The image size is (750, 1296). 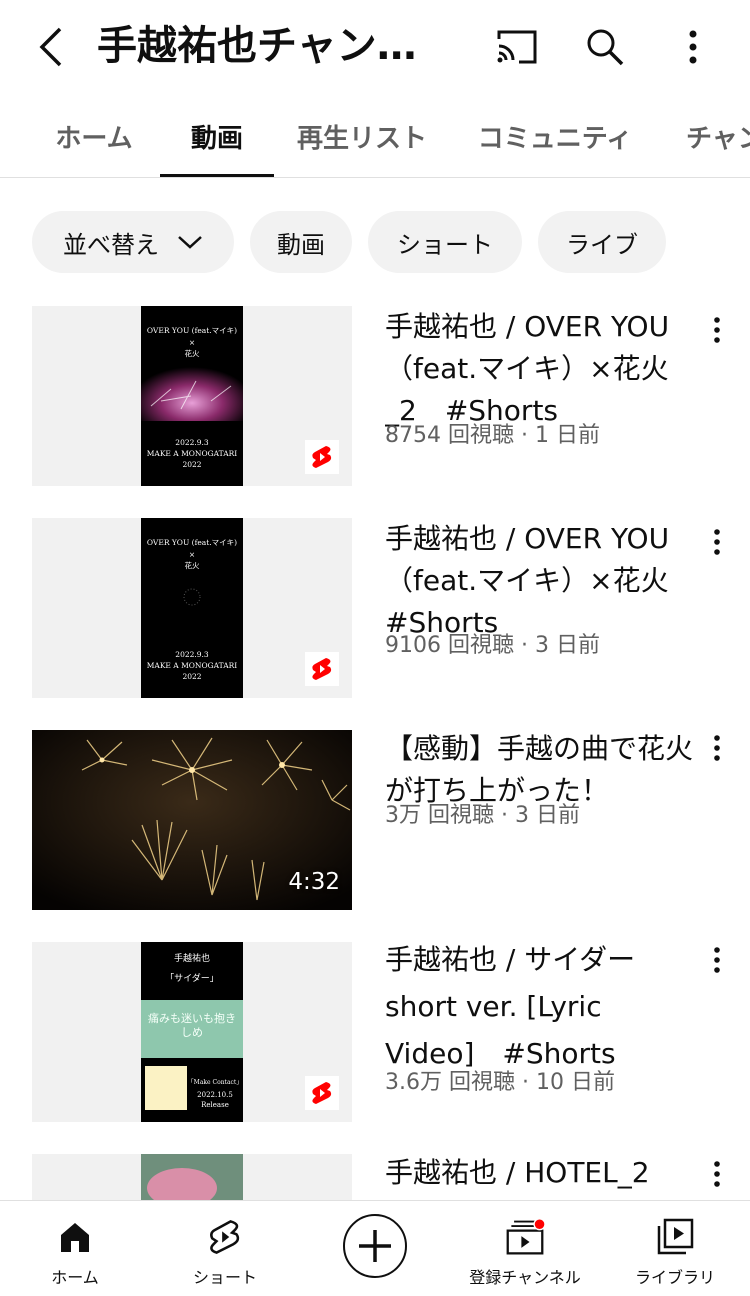 What do you see at coordinates (539, 1224) in the screenshot?
I see `notification-dot` at bounding box center [539, 1224].